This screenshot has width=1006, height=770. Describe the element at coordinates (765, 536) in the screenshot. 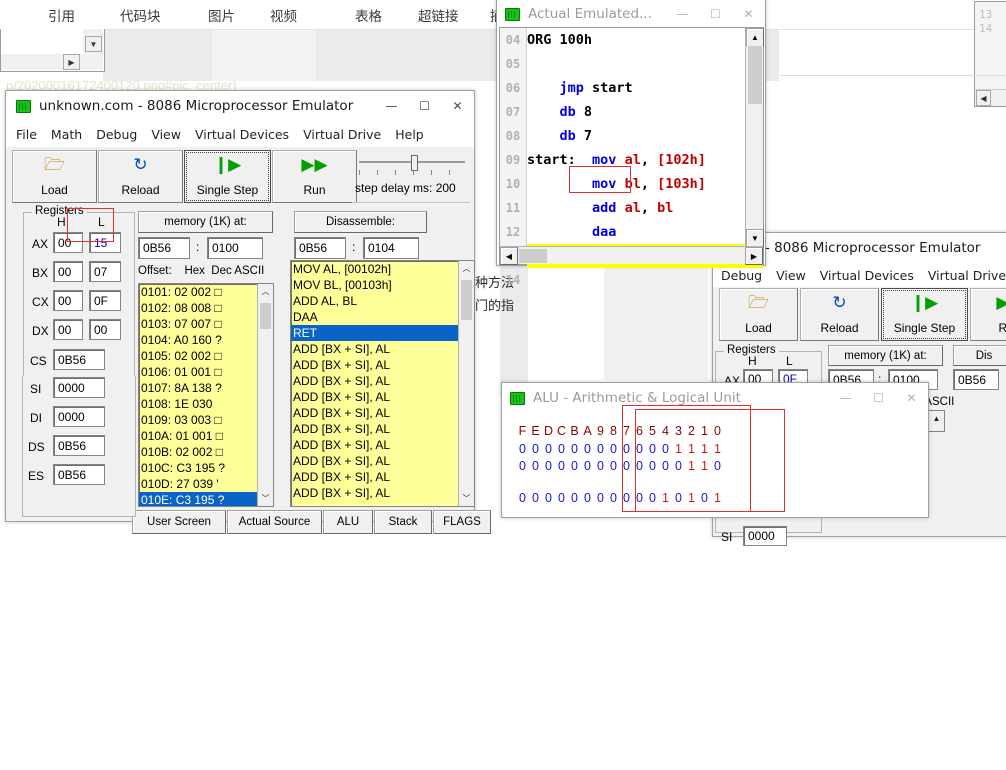

I see `secondary-reg-si-value: 0000` at that location.